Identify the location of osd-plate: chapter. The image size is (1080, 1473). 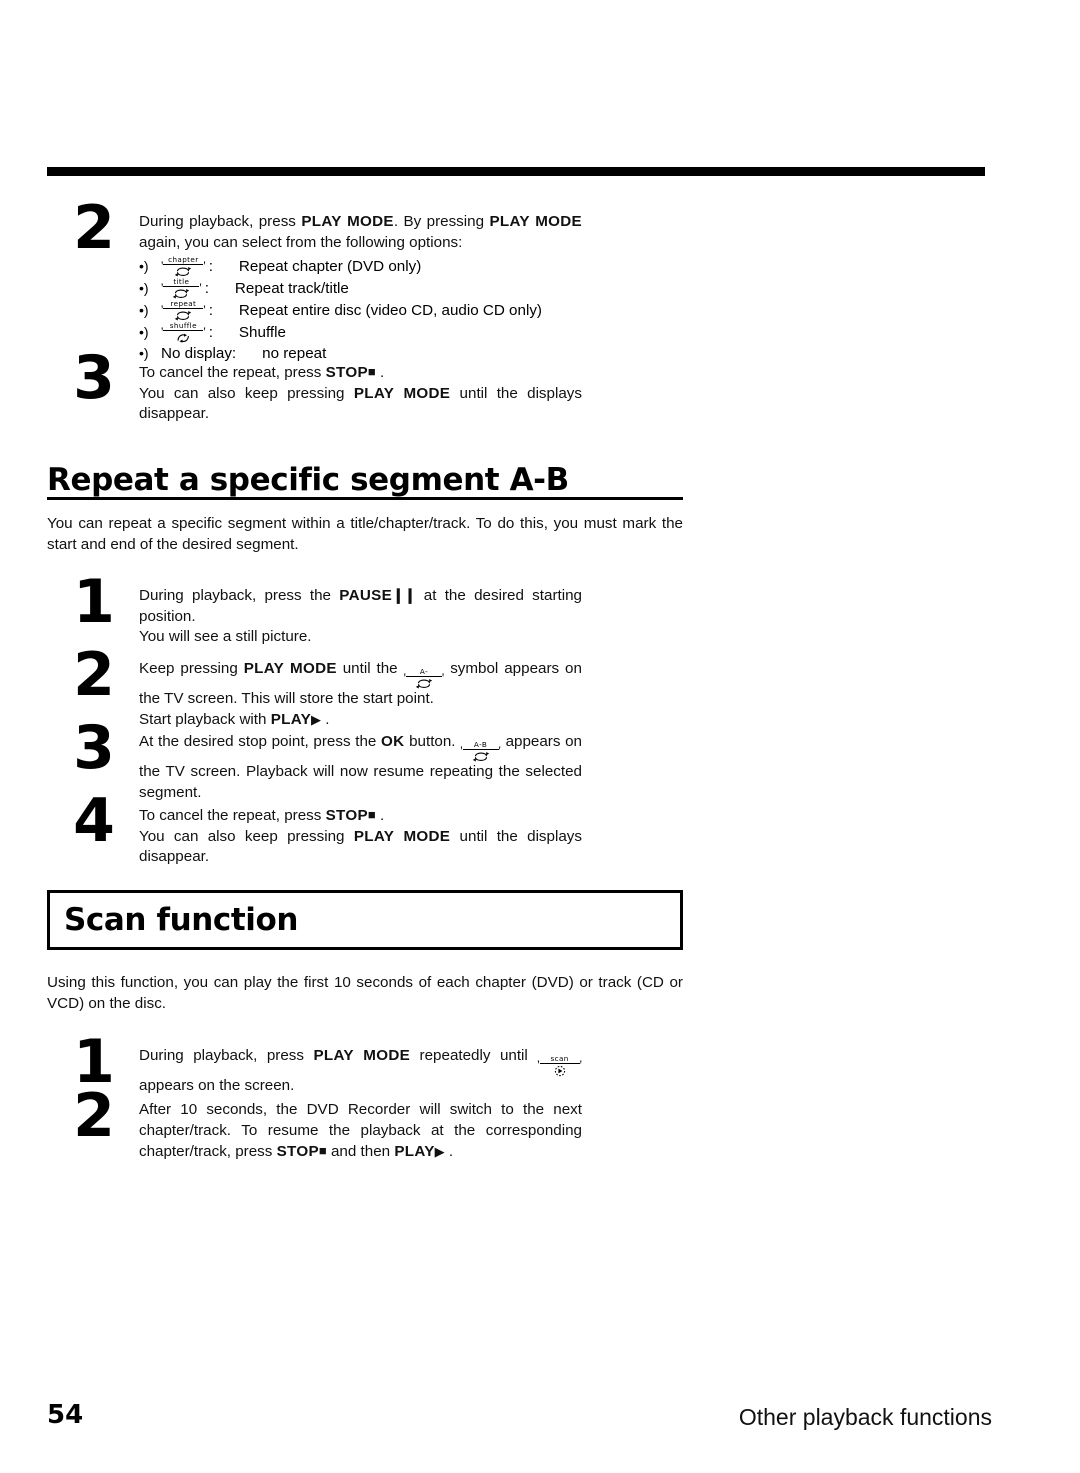
(183, 266).